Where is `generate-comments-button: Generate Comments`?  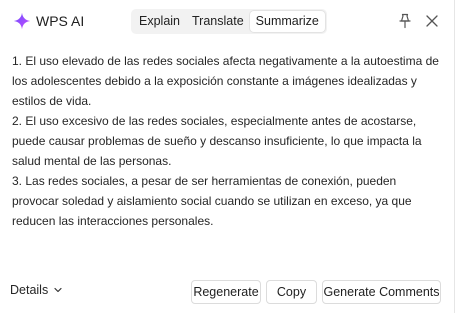
generate-comments-button: Generate Comments is located at coordinates (381, 292).